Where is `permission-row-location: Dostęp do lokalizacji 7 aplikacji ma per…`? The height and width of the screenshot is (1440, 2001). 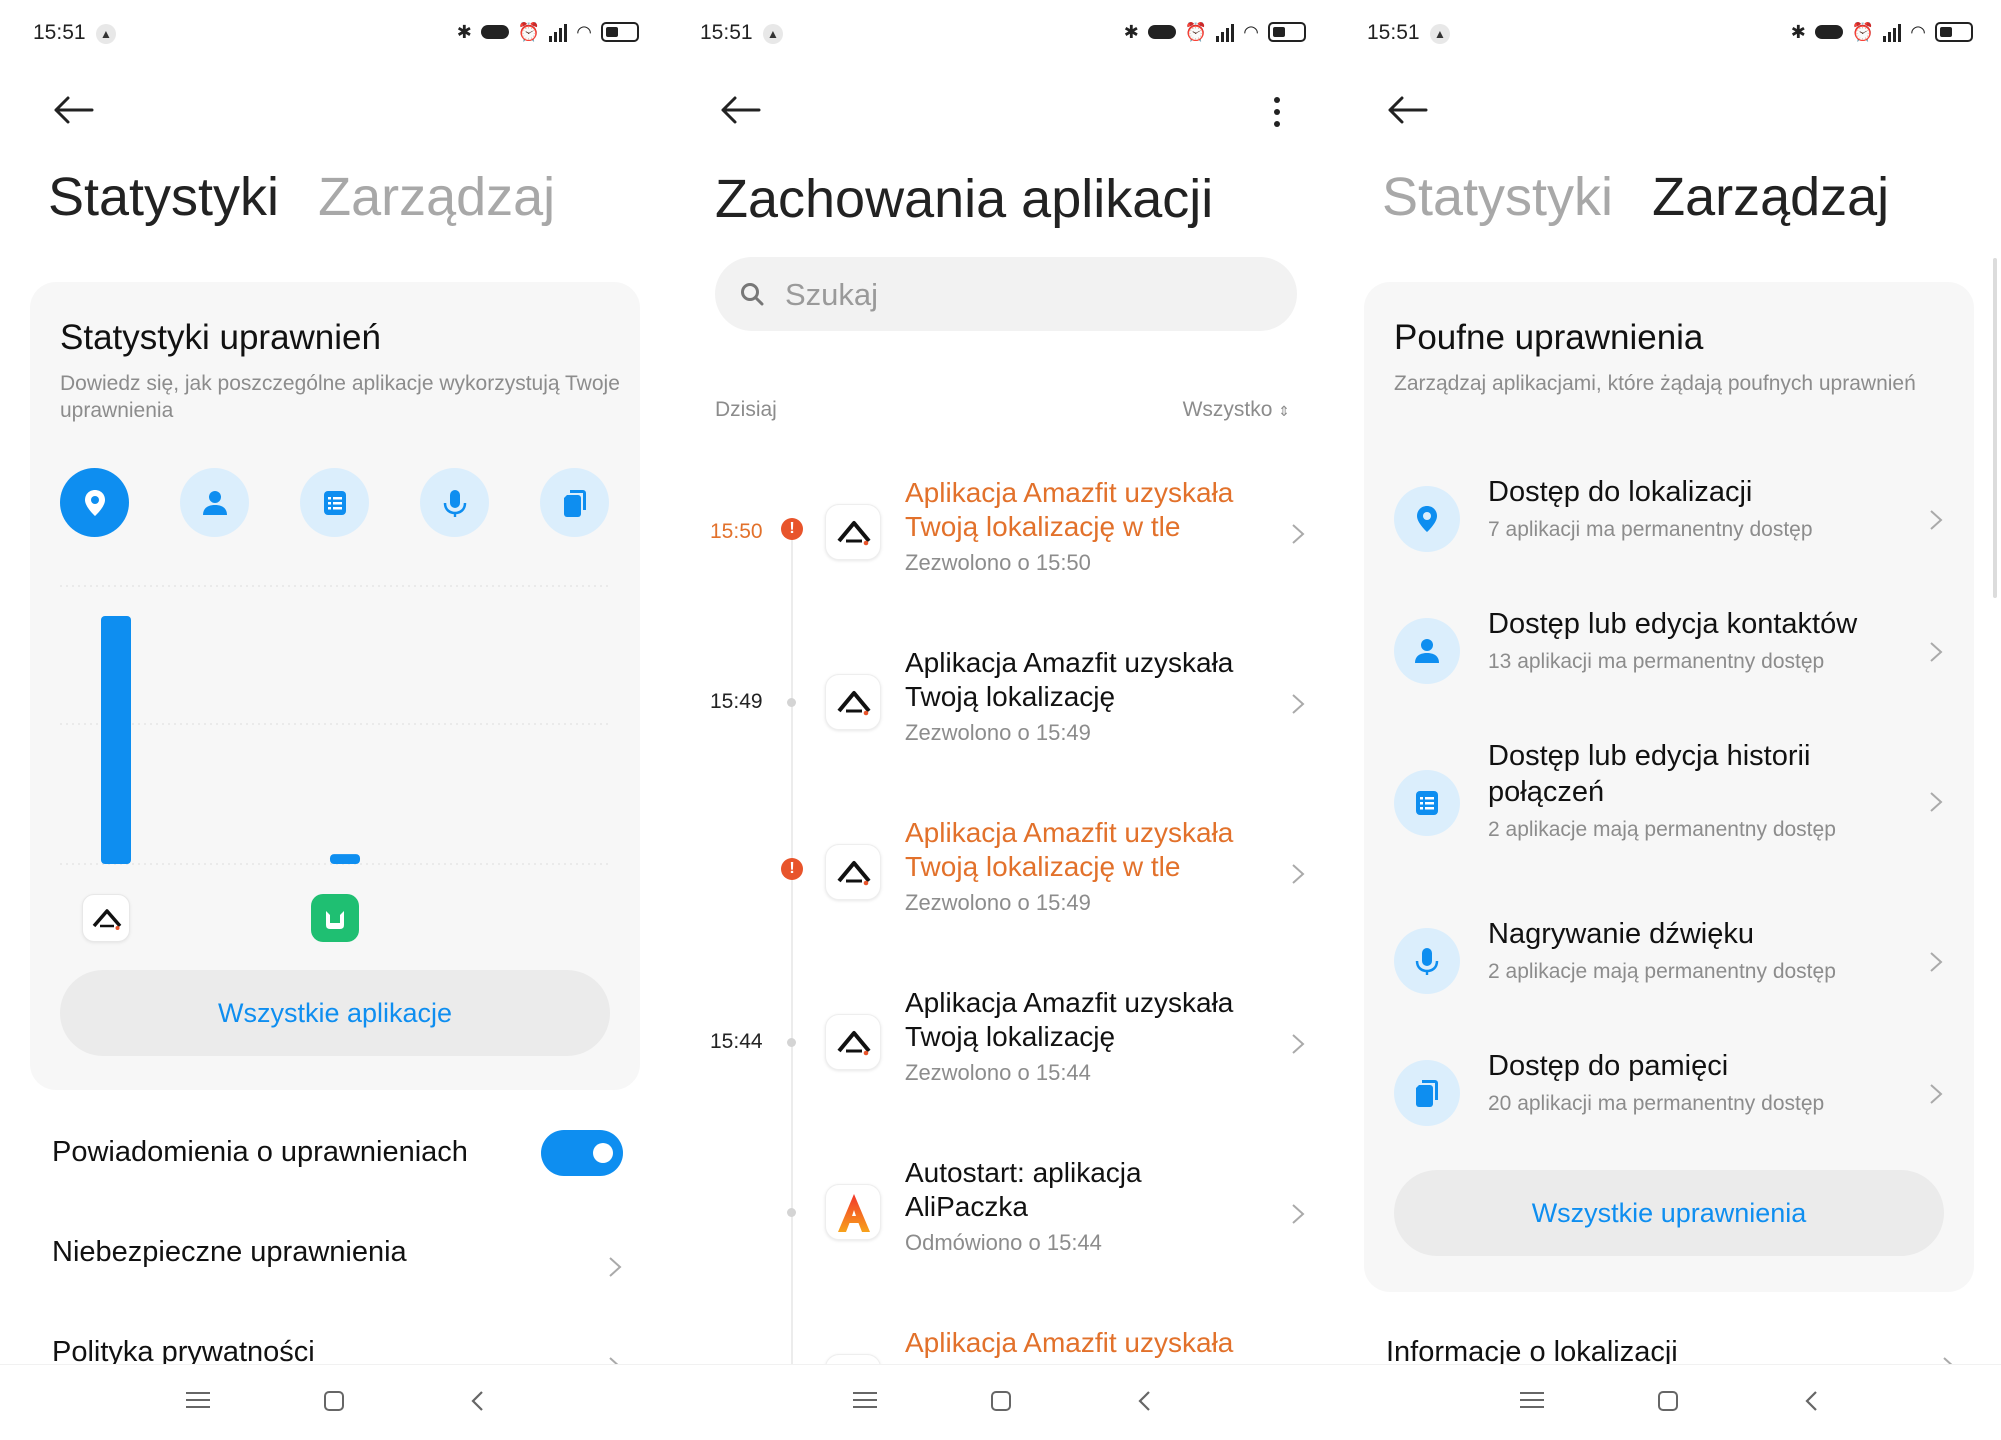
permission-row-location: Dostęp do lokalizacji 7 aplikacji ma per… is located at coordinates (1669, 521).